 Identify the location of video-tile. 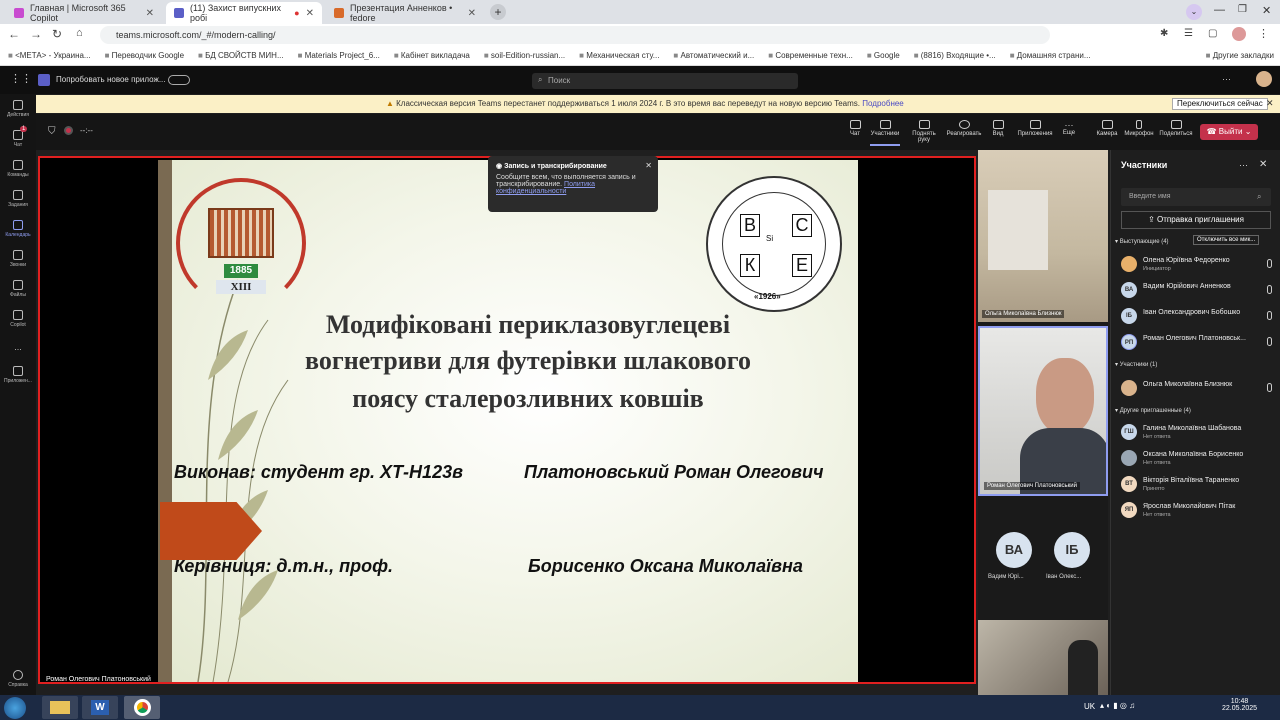
(1043, 657).